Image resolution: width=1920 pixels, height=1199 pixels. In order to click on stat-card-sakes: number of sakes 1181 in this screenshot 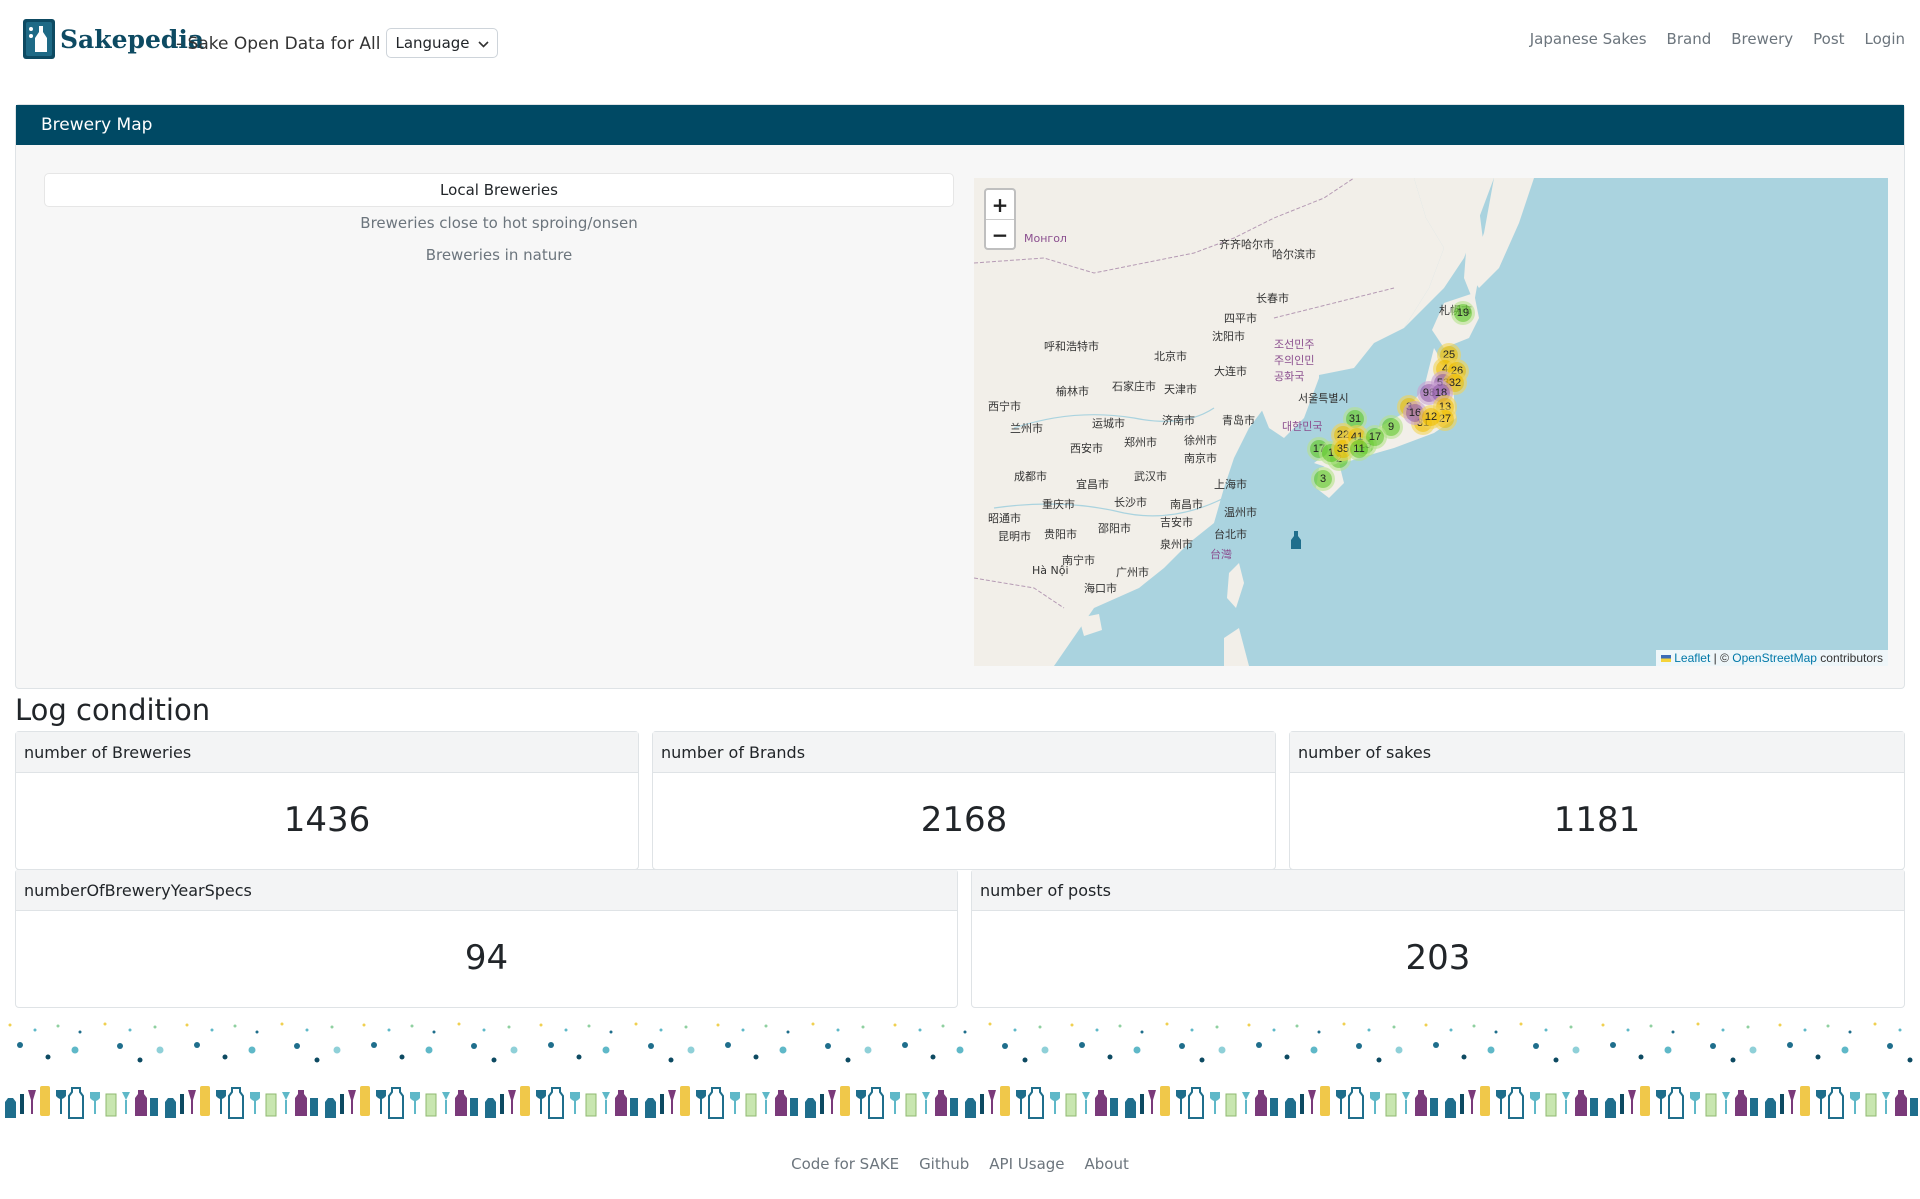, I will do `click(1597, 800)`.